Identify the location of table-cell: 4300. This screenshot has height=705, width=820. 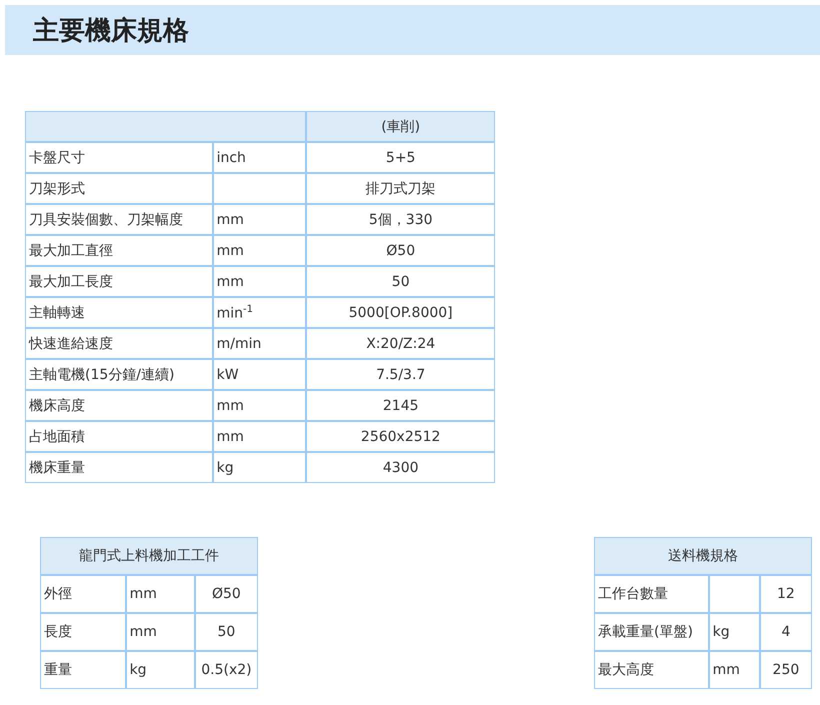
(400, 467).